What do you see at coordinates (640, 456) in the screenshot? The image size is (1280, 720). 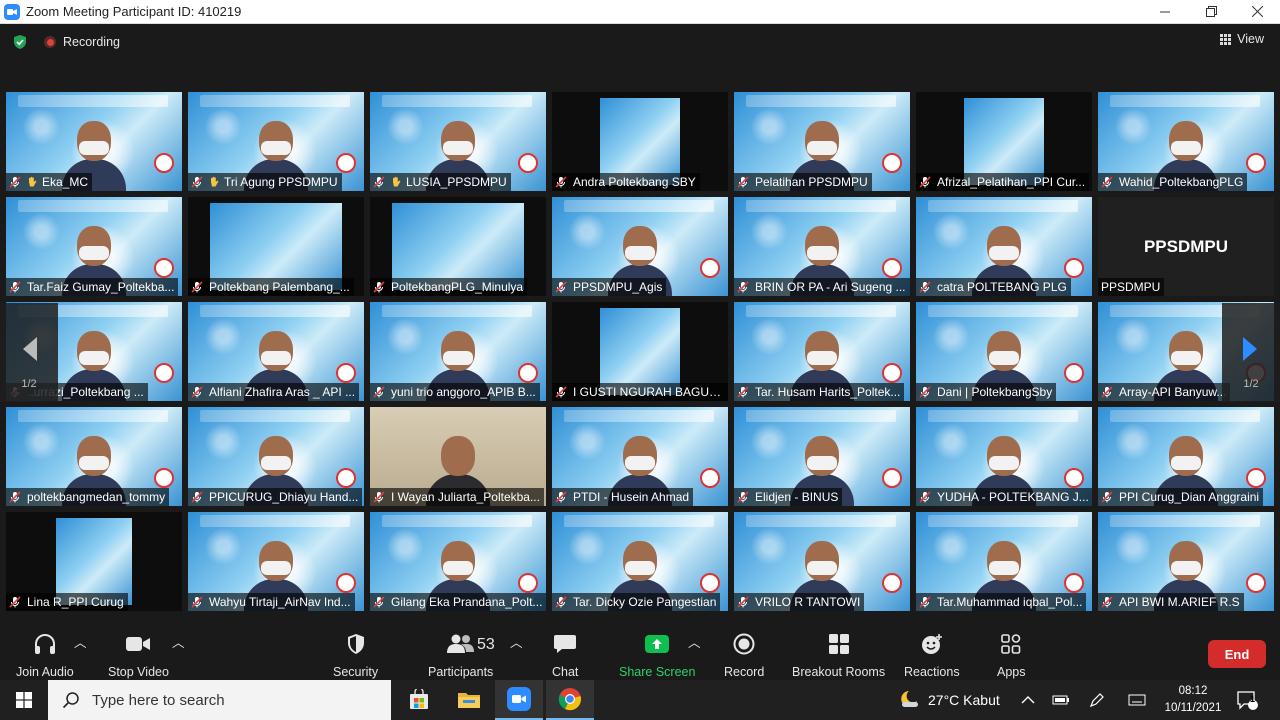 I see `participant-tile: PTDI - Husein Ahmad` at bounding box center [640, 456].